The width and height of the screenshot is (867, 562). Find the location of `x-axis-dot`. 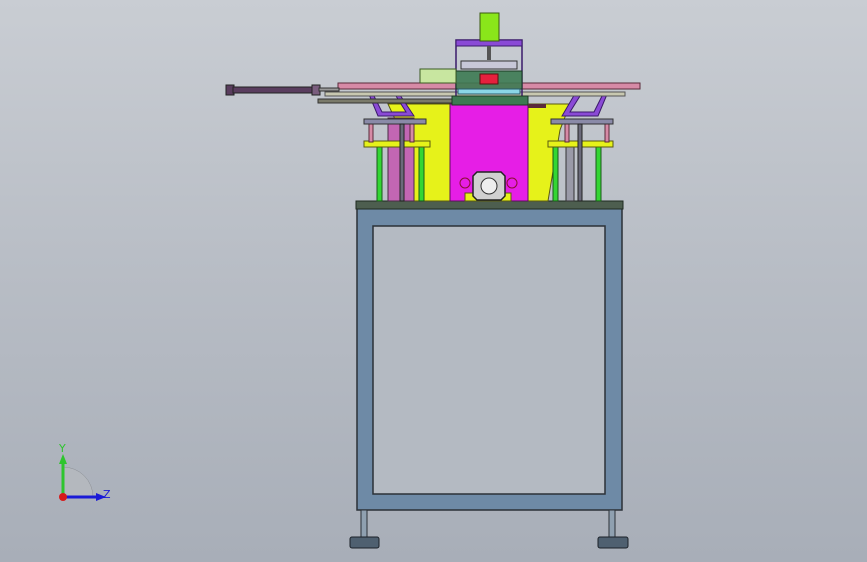

x-axis-dot is located at coordinates (63, 497).